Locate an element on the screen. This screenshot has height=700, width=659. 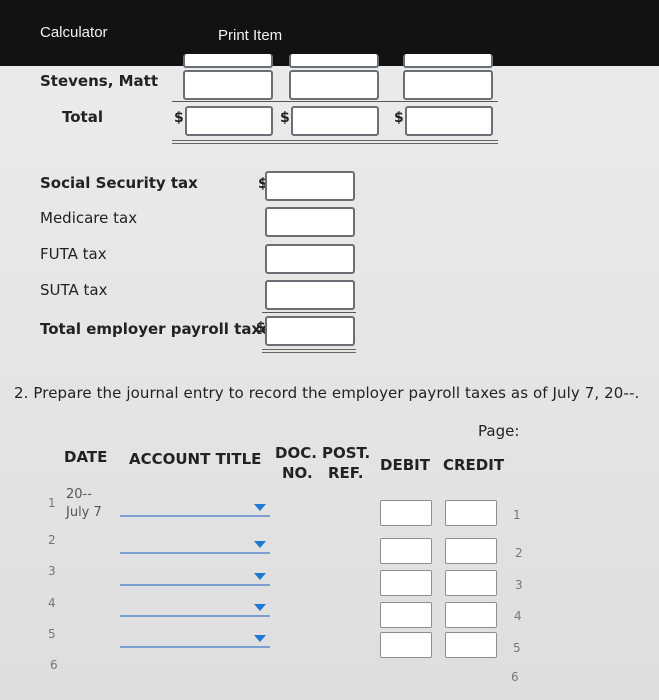
line-number-left: 3 is located at coordinates (52, 571).